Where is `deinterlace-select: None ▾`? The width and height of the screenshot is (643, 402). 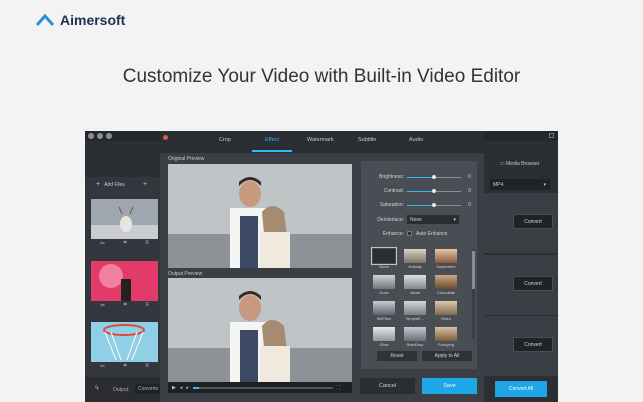 deinterlace-select: None ▾ is located at coordinates (433, 219).